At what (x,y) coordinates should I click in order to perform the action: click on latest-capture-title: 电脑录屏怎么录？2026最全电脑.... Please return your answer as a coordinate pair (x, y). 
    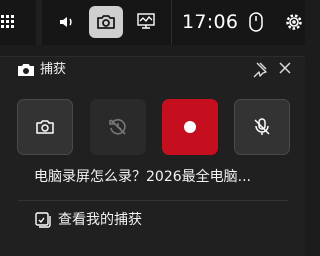
    Looking at the image, I should click on (159, 177).